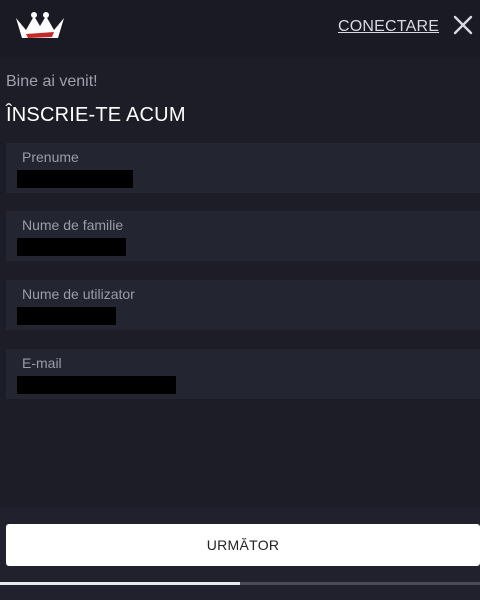  I want to click on username-field: Nume de utilizator, so click(243, 305).